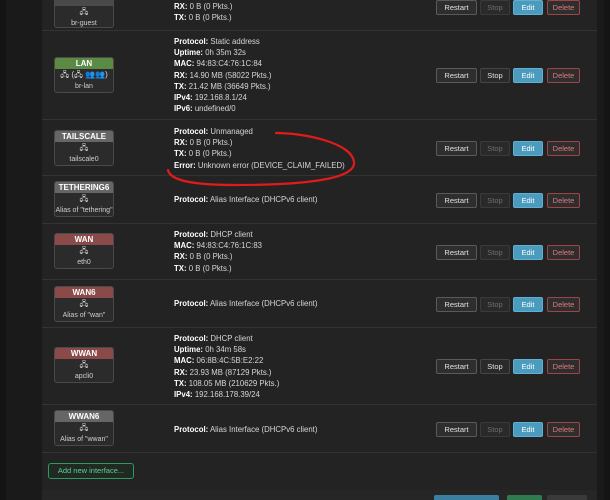  I want to click on status-line: MAC: 06:8B:4C:5B:E2:22, so click(226, 360).